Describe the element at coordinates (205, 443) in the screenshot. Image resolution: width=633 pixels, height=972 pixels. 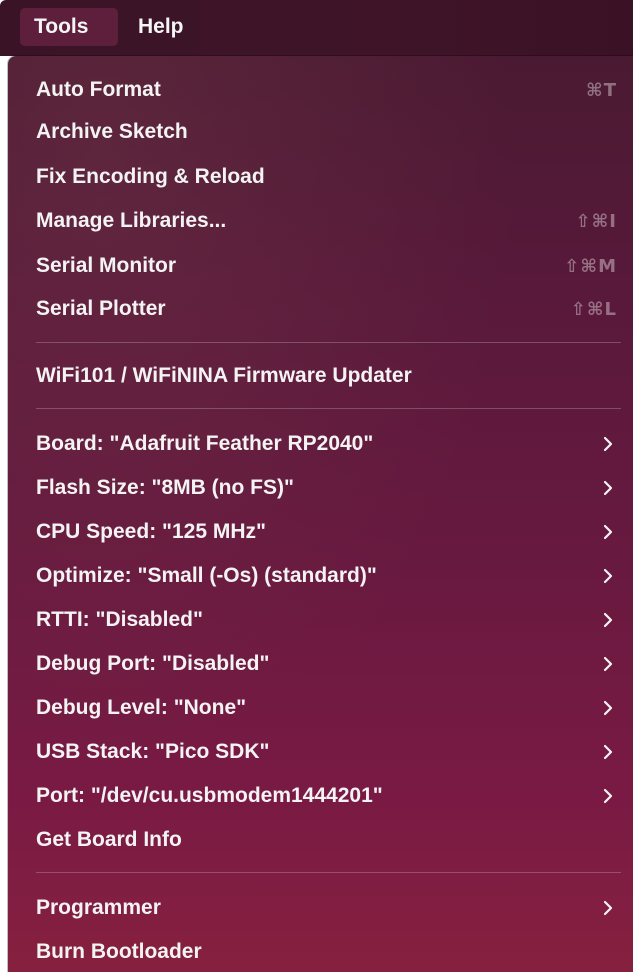
I see `menu-item-label: Board: "Adafruit Feather RP2040"` at that location.